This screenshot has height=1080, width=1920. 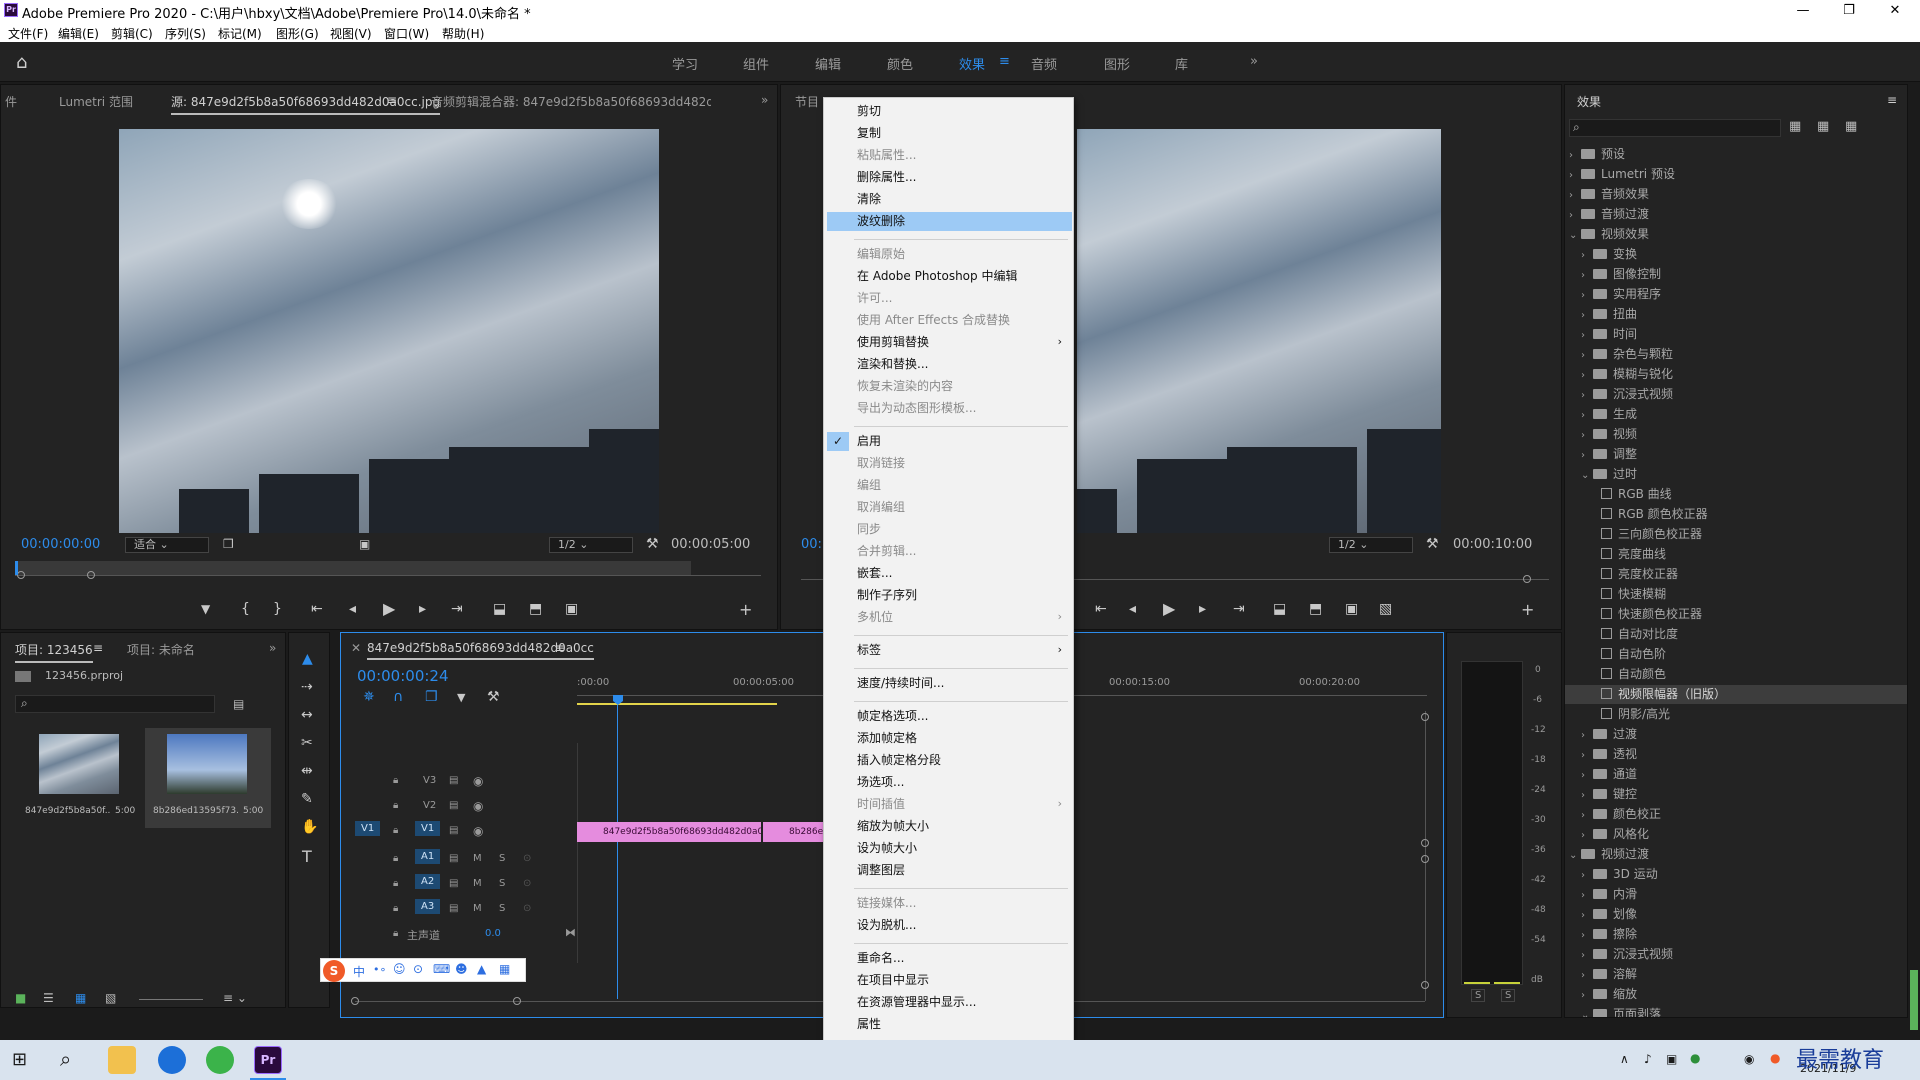 I want to click on effects-folder: › 溶解, so click(x=1736, y=975).